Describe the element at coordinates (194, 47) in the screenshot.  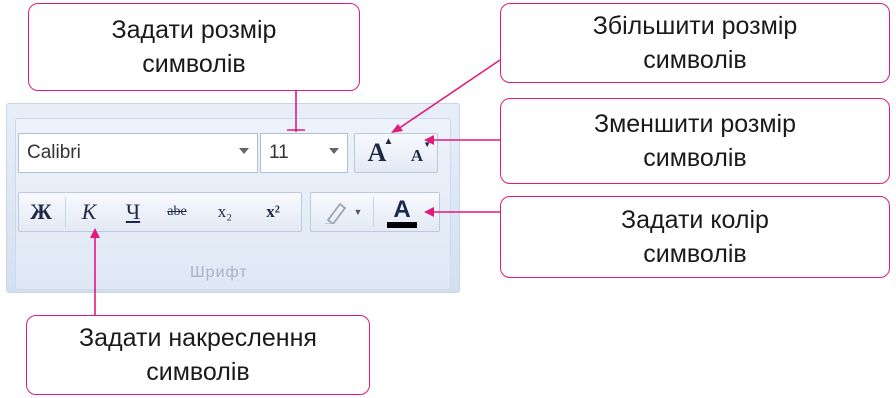
I see `callout-set-size: Задати розмір символів` at that location.